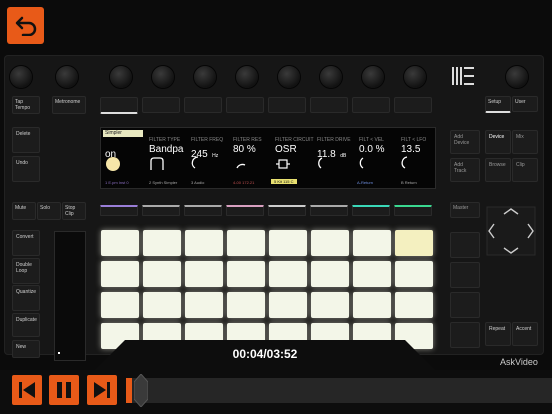 The height and width of the screenshot is (414, 552). Describe the element at coordinates (26, 140) in the screenshot. I see `delete-button: Delete` at that location.